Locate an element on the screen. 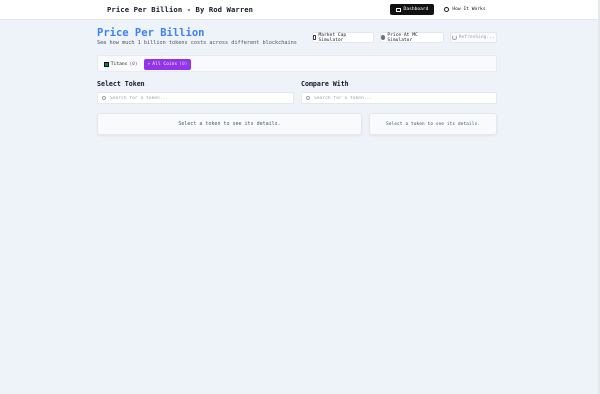 The image size is (600, 394). refresh-icon is located at coordinates (454, 37).